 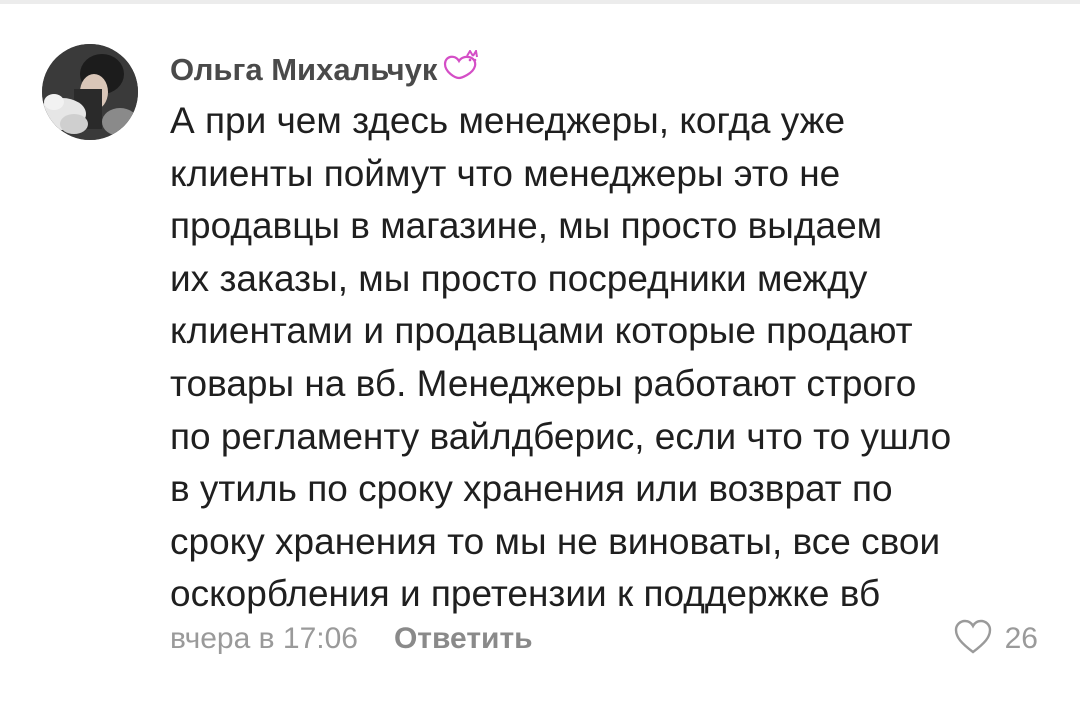 What do you see at coordinates (505, 173) in the screenshot?
I see `comment-line: клиенты поймут что менеджеры это не` at bounding box center [505, 173].